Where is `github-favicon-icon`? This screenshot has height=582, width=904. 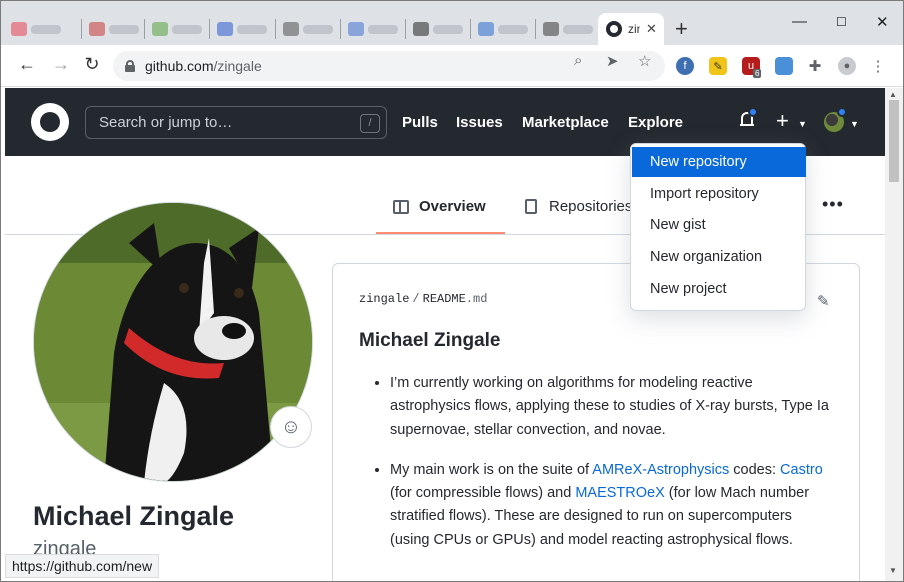
github-favicon-icon is located at coordinates (614, 29).